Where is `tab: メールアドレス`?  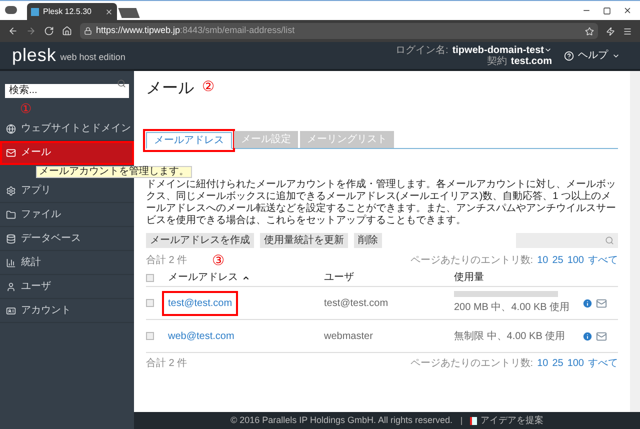 tab: メールアドレス is located at coordinates (189, 140).